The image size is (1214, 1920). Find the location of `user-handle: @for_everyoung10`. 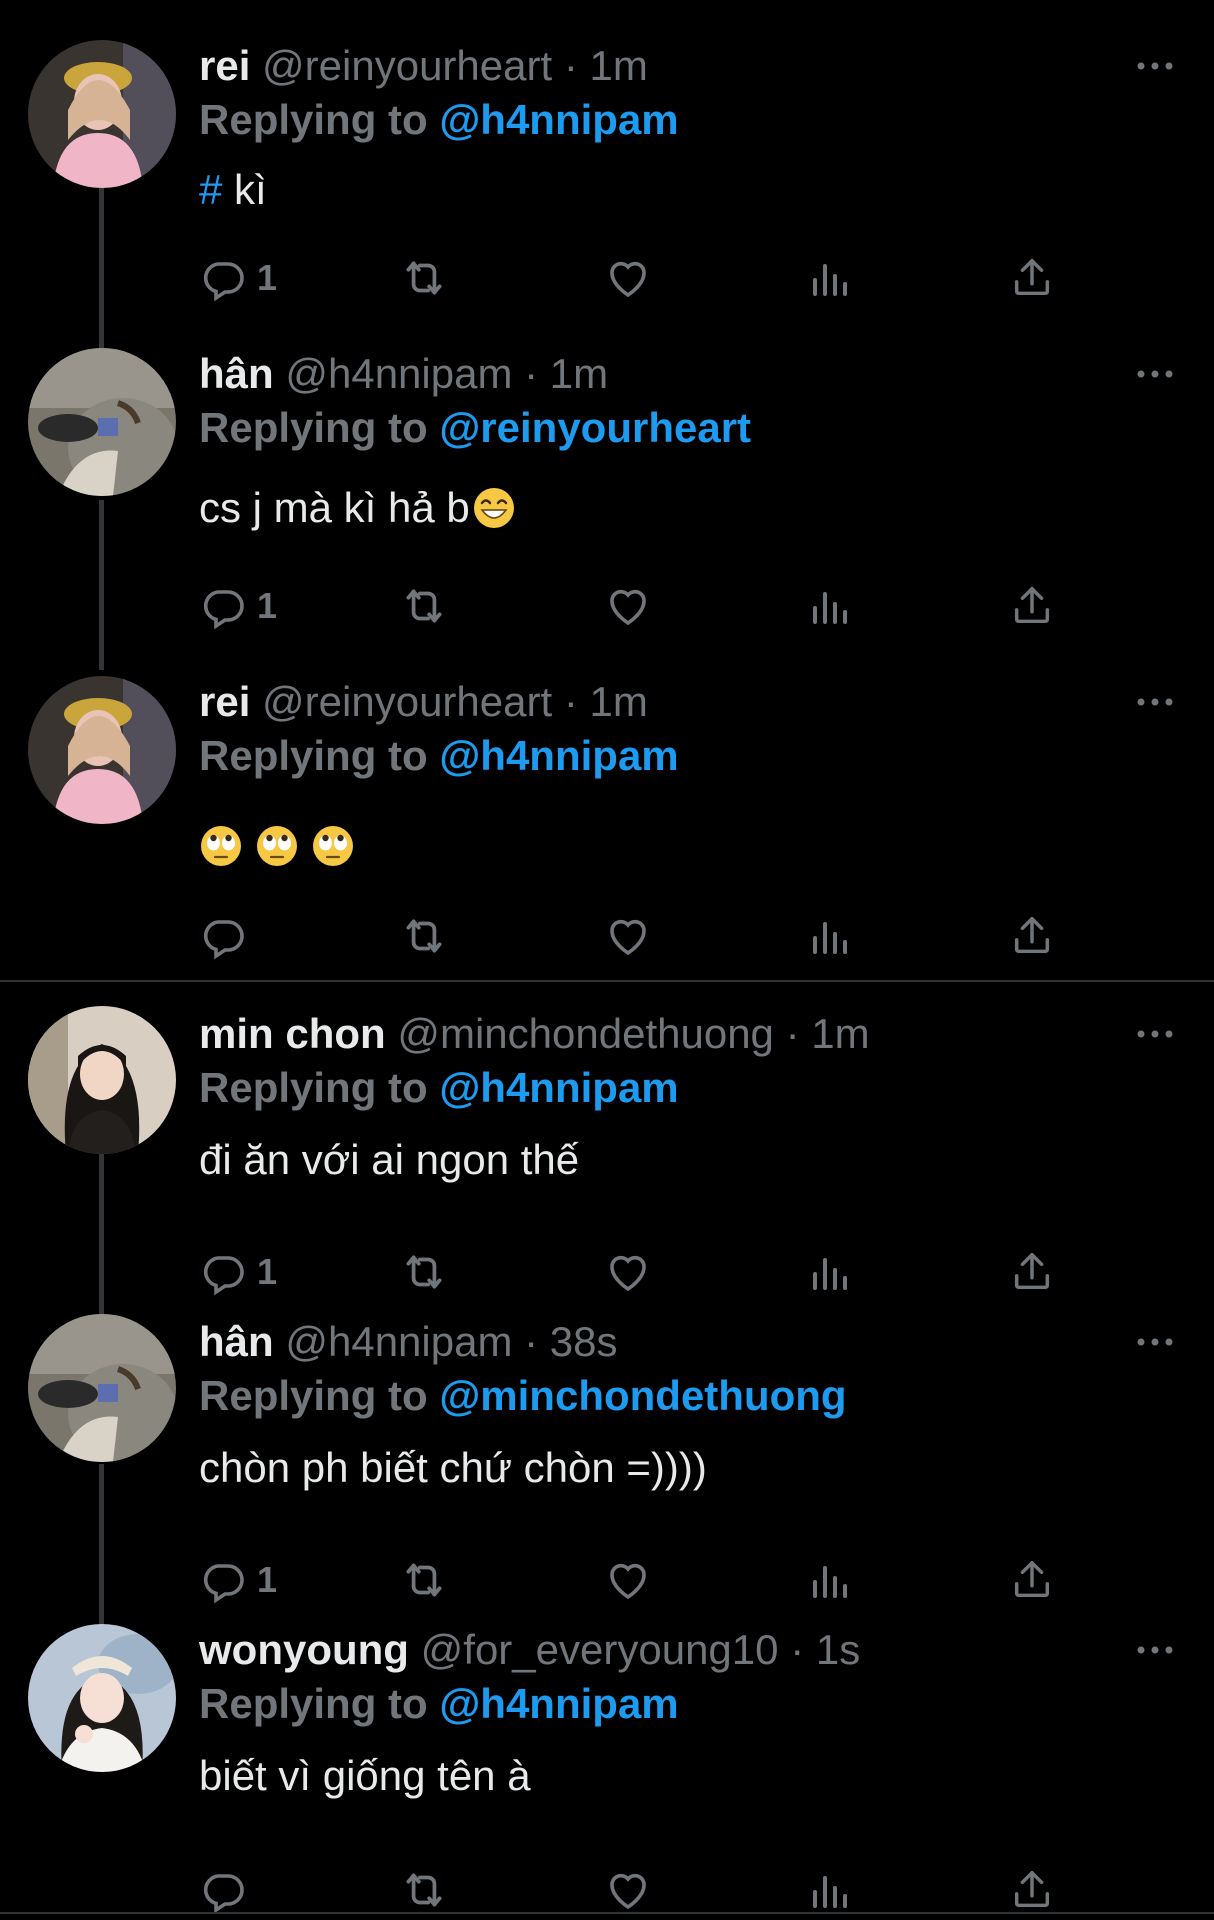

user-handle: @for_everyoung10 is located at coordinates (600, 1649).